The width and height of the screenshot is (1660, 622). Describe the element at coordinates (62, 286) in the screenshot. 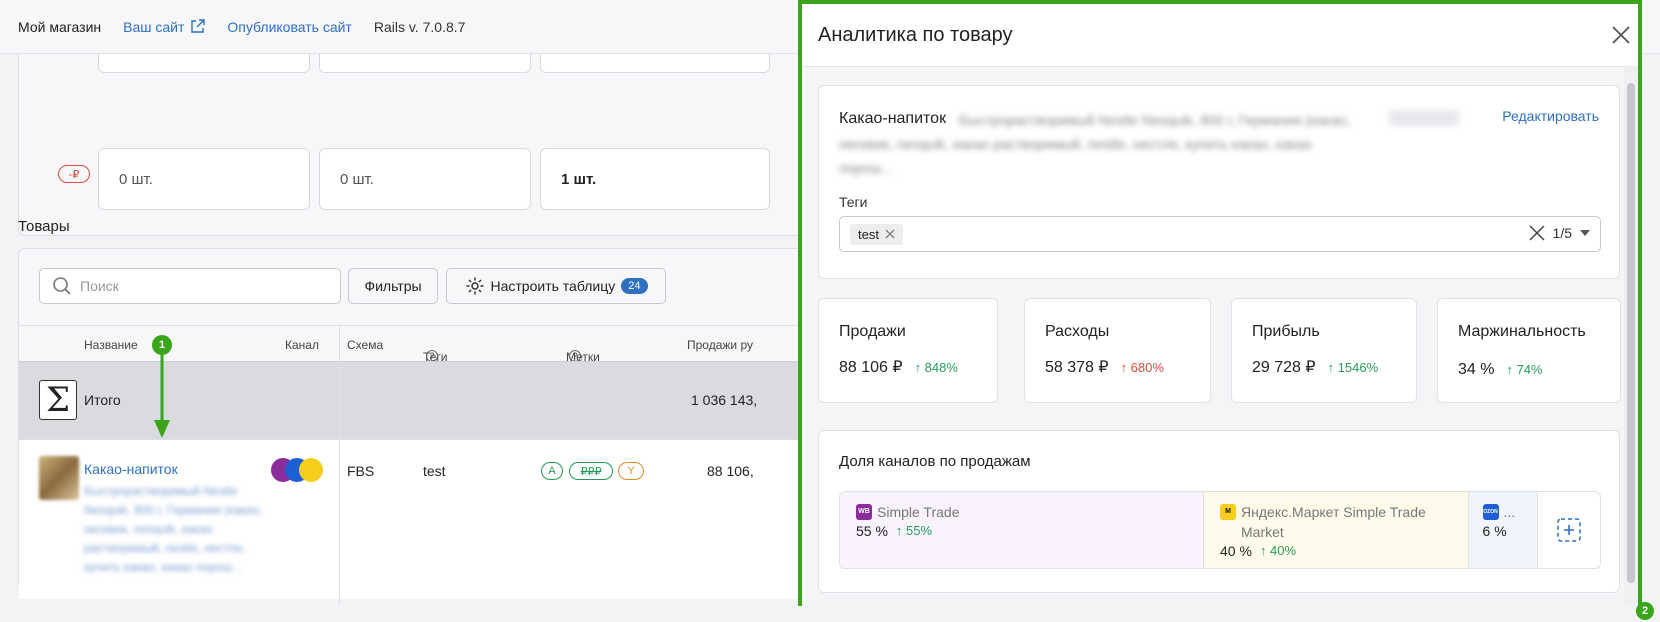

I see `search-icon` at that location.